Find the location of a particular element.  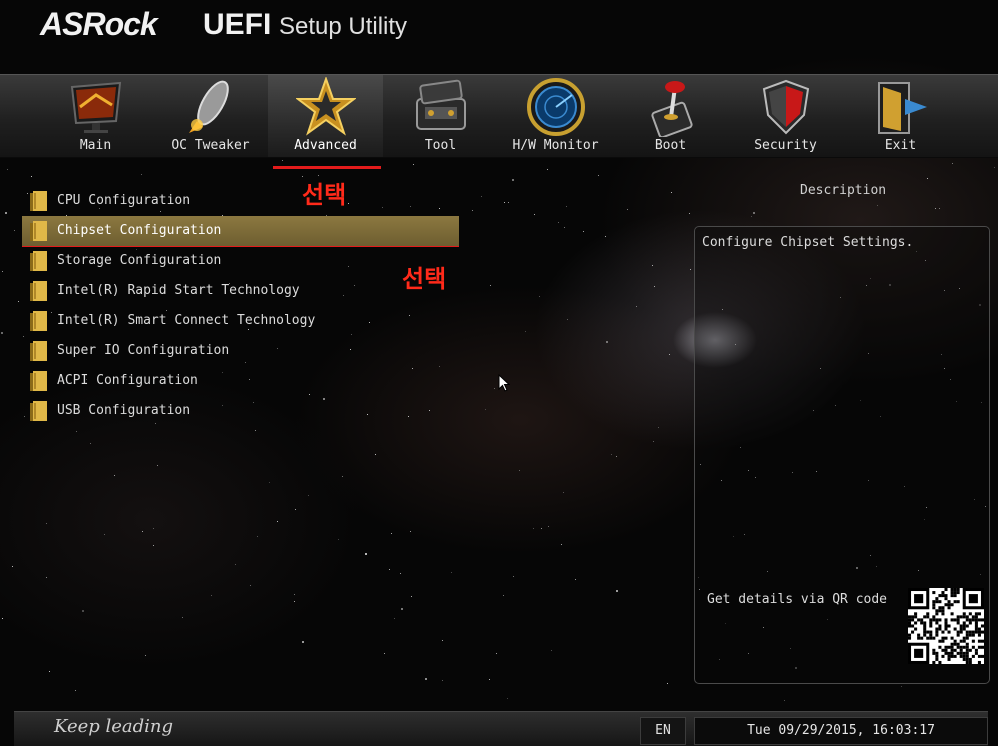

mouse-cursor-icon is located at coordinates (504, 383).